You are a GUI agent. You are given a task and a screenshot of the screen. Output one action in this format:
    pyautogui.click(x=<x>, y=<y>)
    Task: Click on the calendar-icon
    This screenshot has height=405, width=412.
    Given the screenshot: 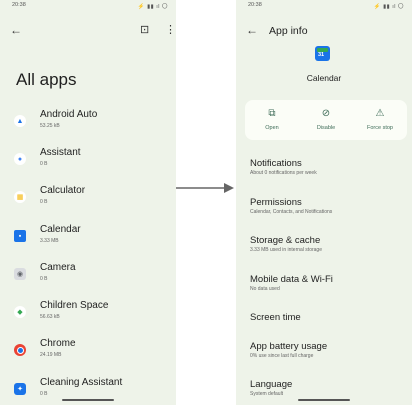 What is the action you would take?
    pyautogui.click(x=322, y=53)
    